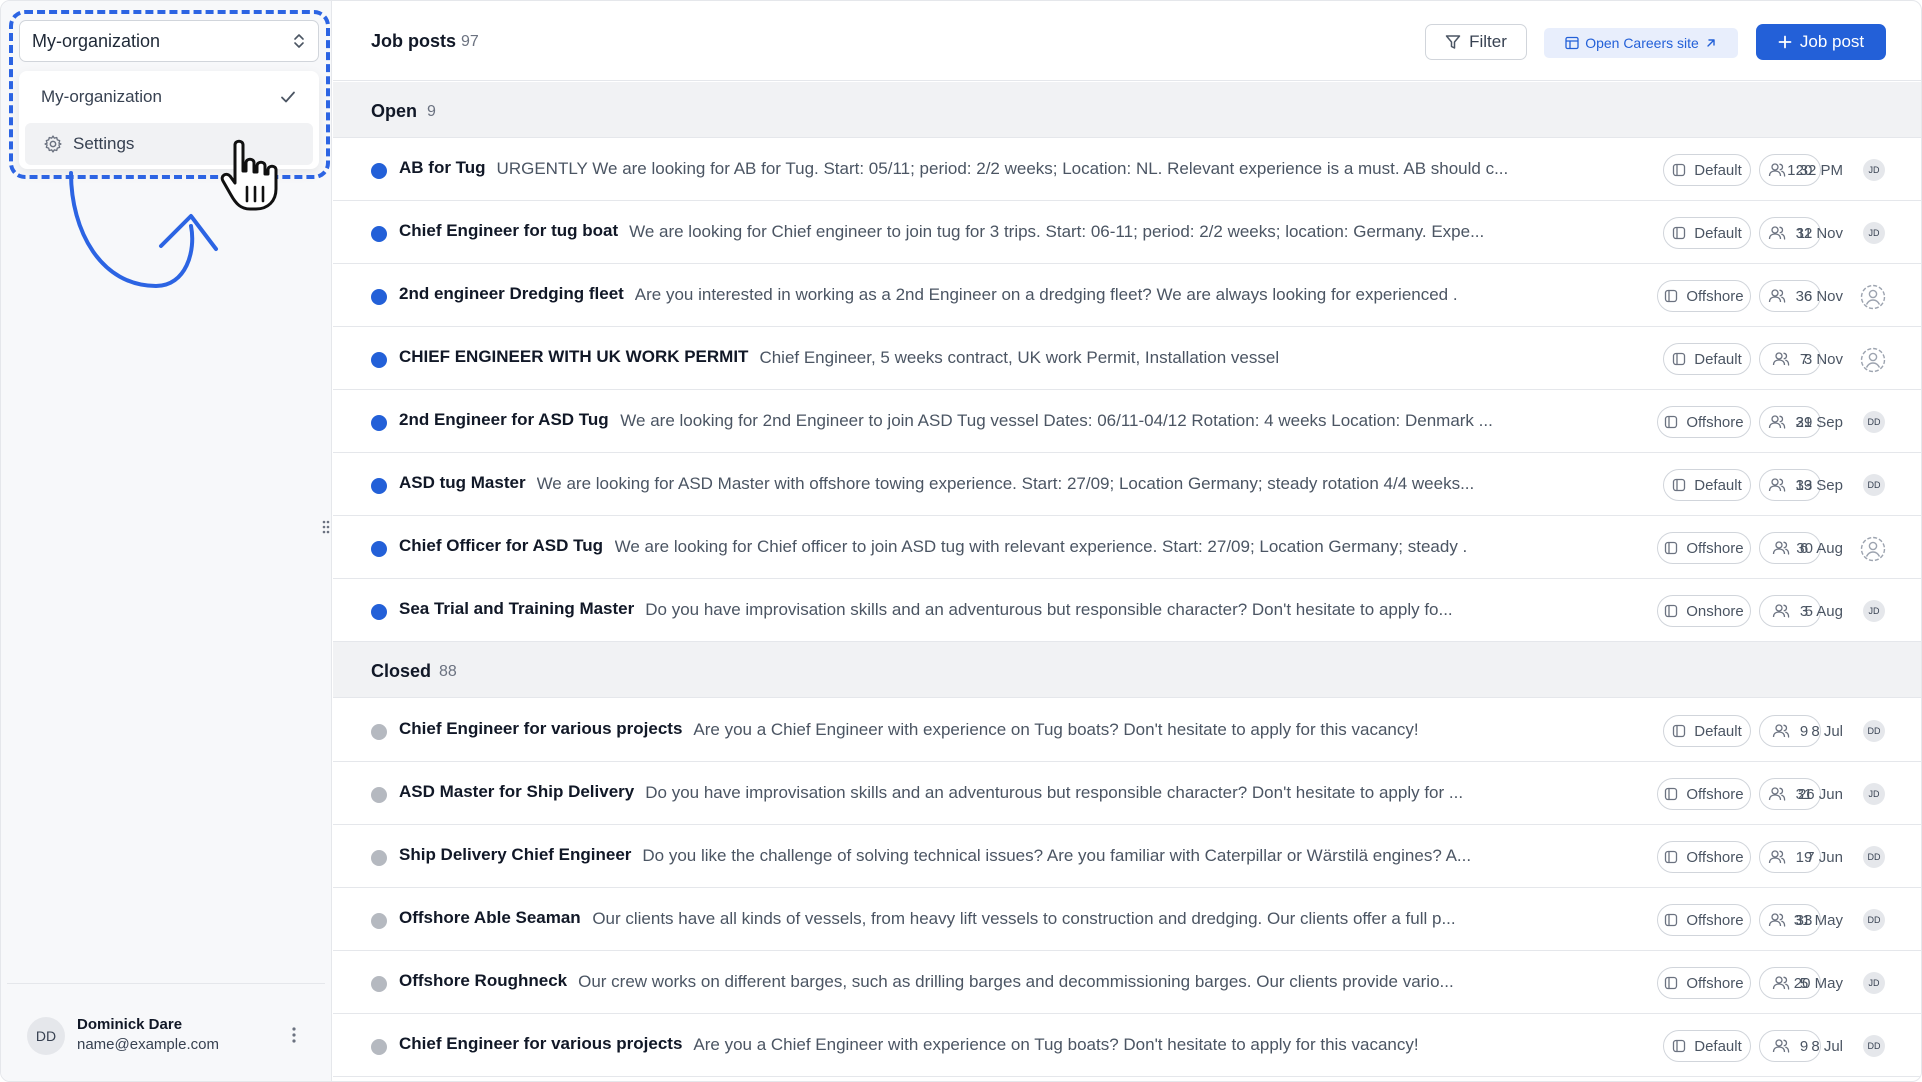  Describe the element at coordinates (1815, 170) in the screenshot. I see `job-date: 1:32 PM` at that location.